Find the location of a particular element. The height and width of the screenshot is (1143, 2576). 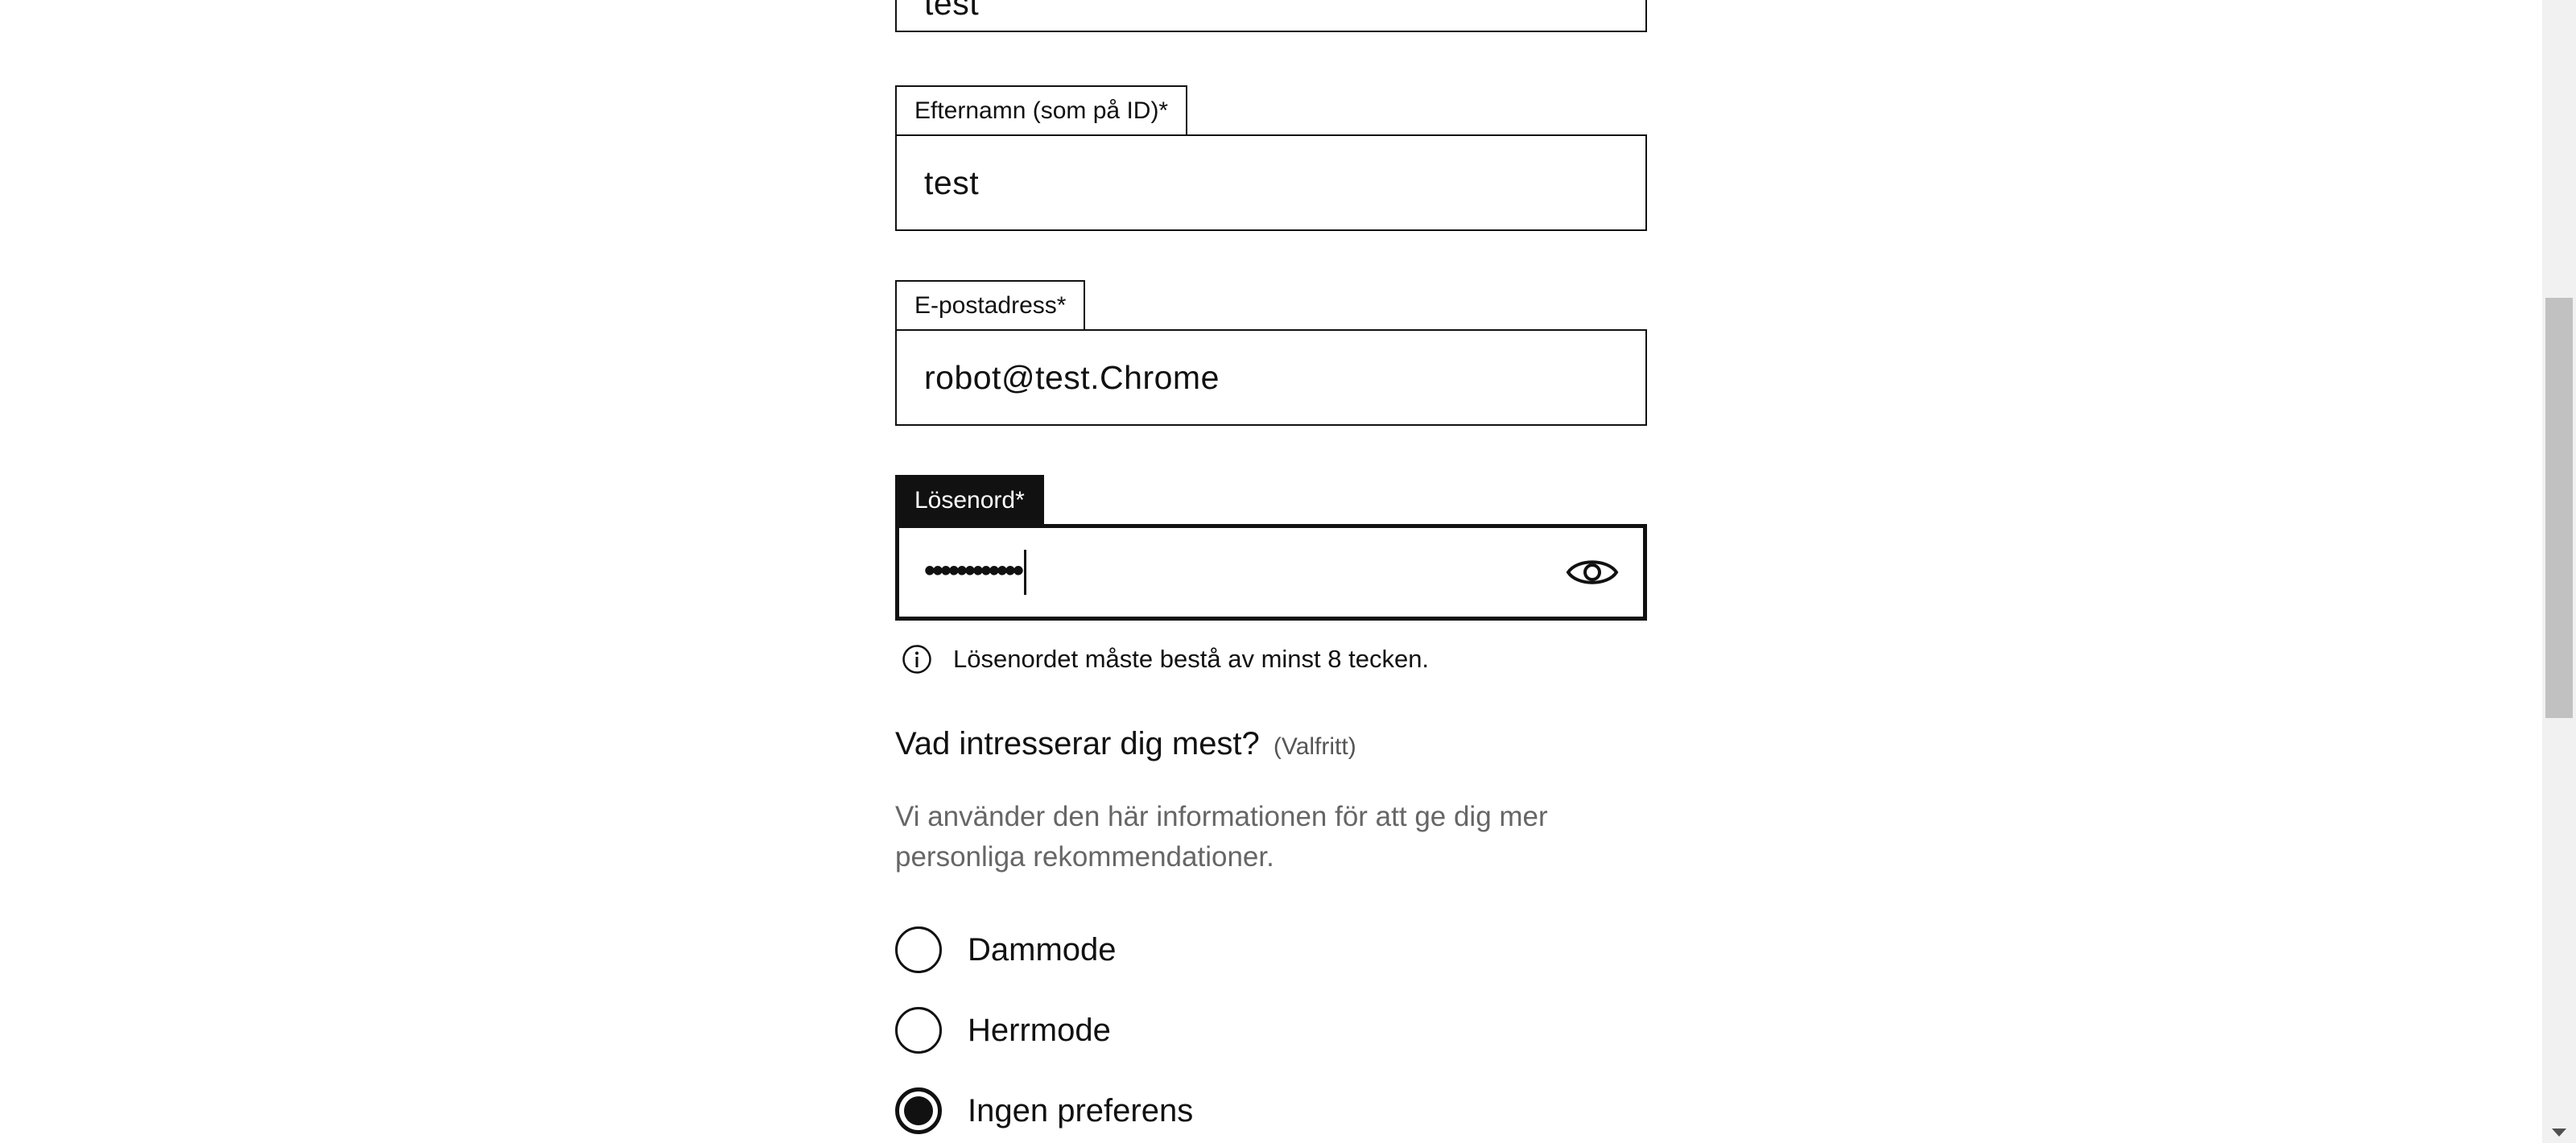

radio-option-dammode: Dammode is located at coordinates (1006, 949).